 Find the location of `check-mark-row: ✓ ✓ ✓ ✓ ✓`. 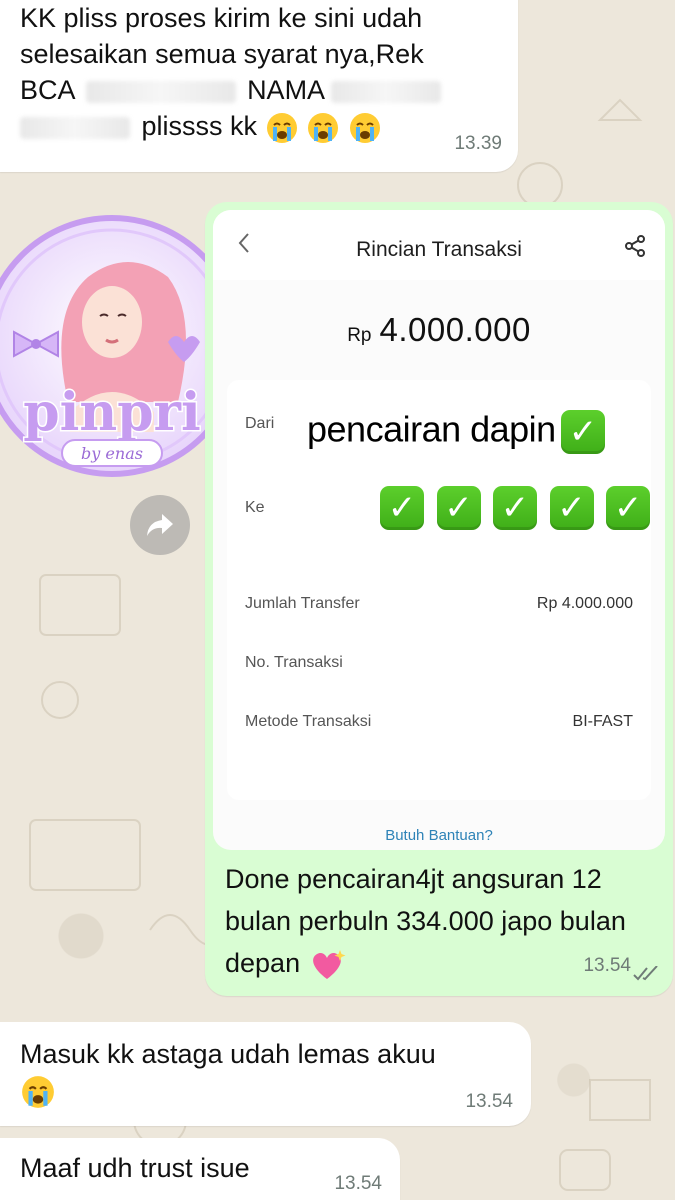

check-mark-row: ✓ ✓ ✓ ✓ ✓ is located at coordinates (513, 508).